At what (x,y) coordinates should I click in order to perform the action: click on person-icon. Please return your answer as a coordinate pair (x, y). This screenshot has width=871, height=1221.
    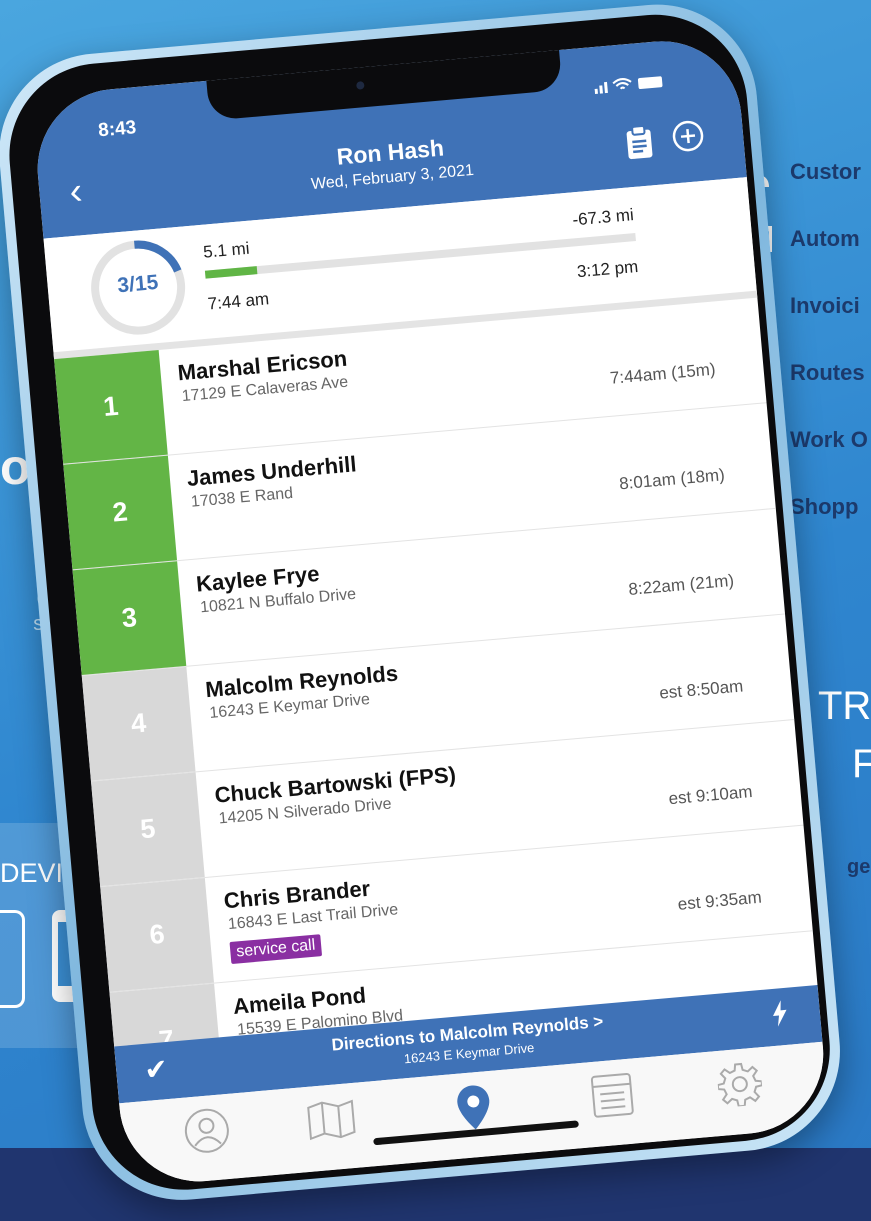
    Looking at the image, I should click on (206, 1130).